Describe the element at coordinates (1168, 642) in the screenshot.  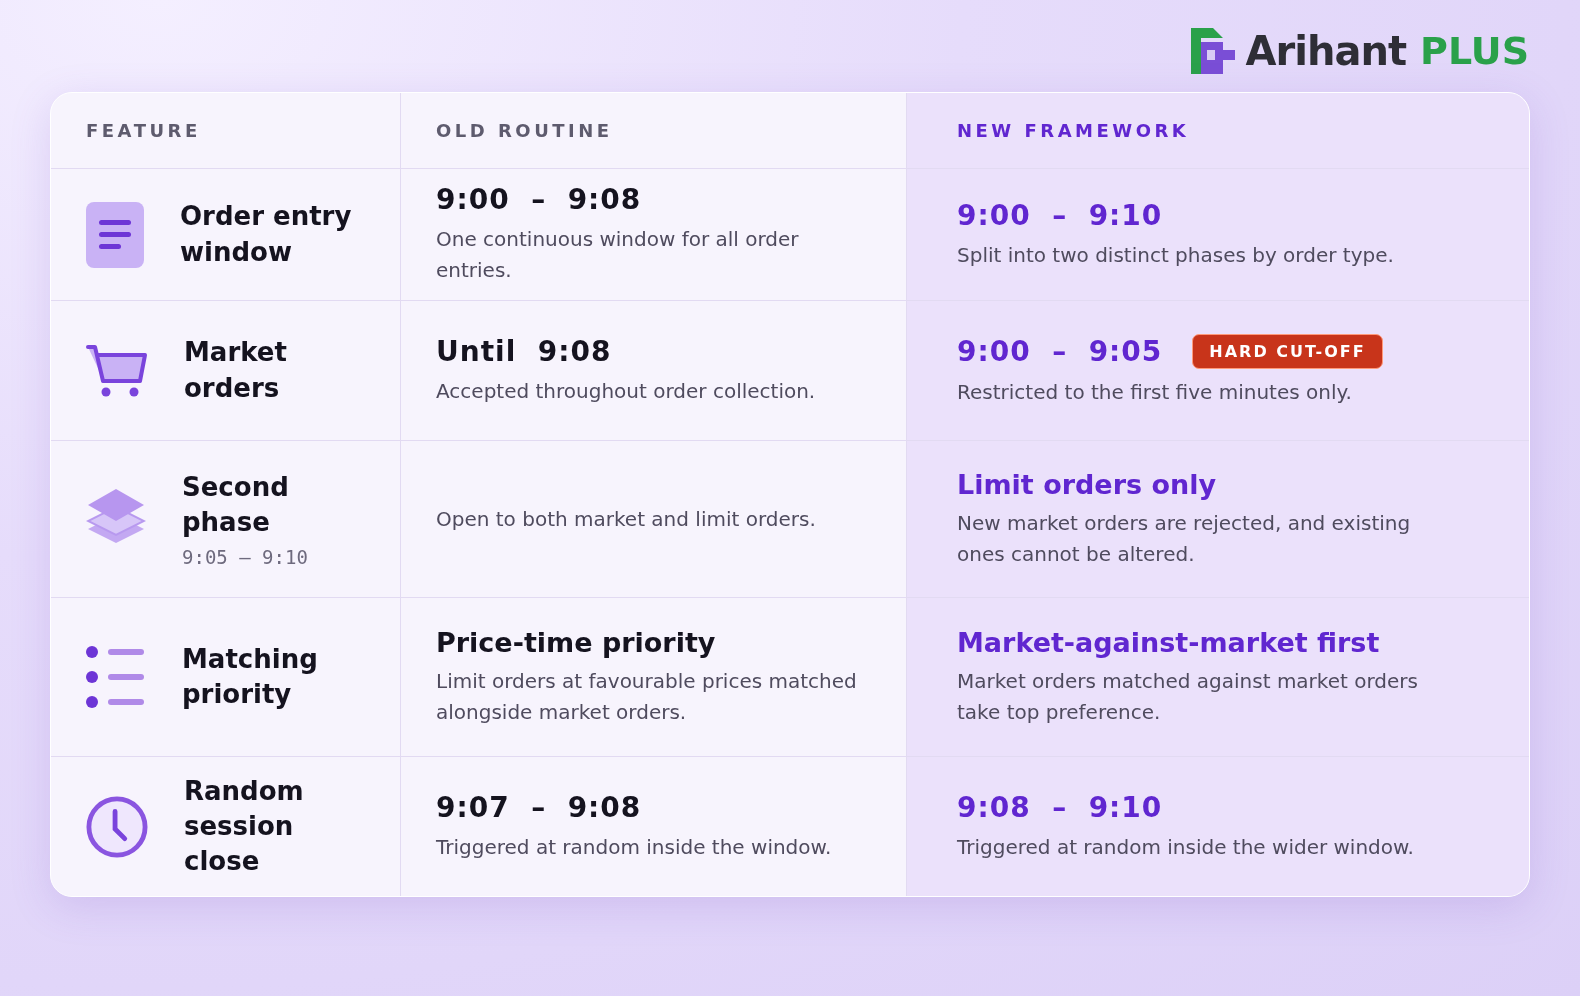
I see `cell-heading: Market-against-market first` at that location.